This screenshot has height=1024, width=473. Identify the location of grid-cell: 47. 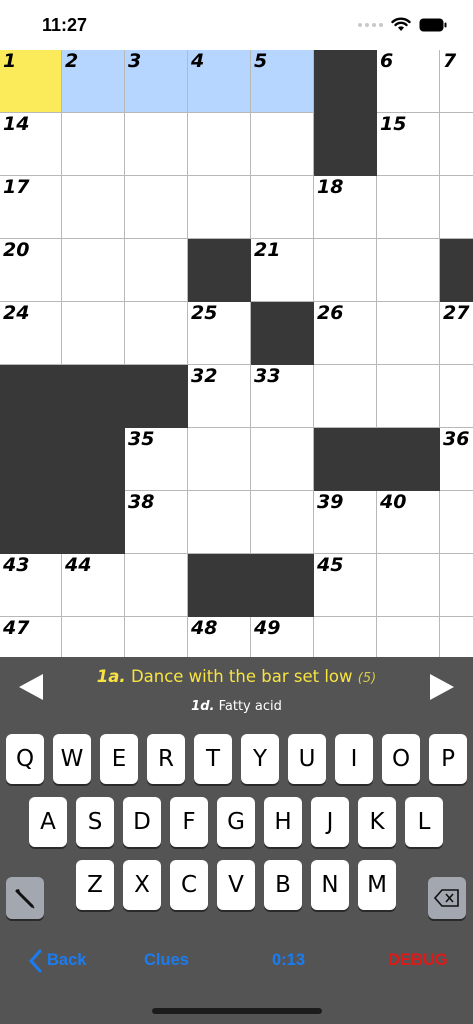
(31, 637).